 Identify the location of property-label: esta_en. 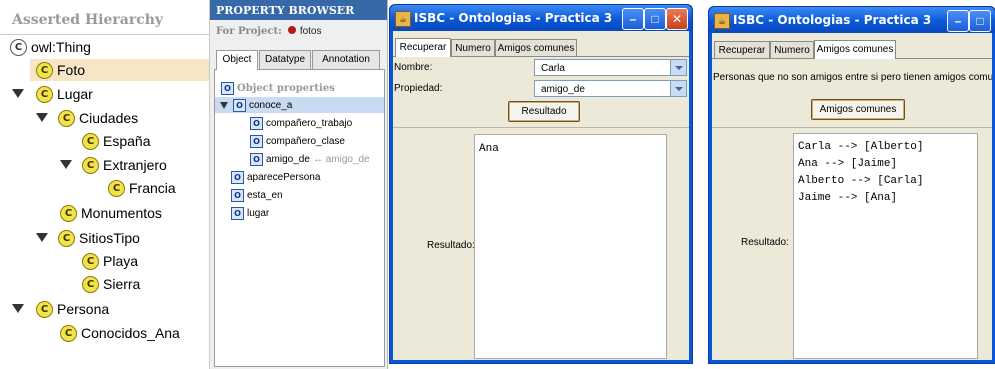
(265, 195).